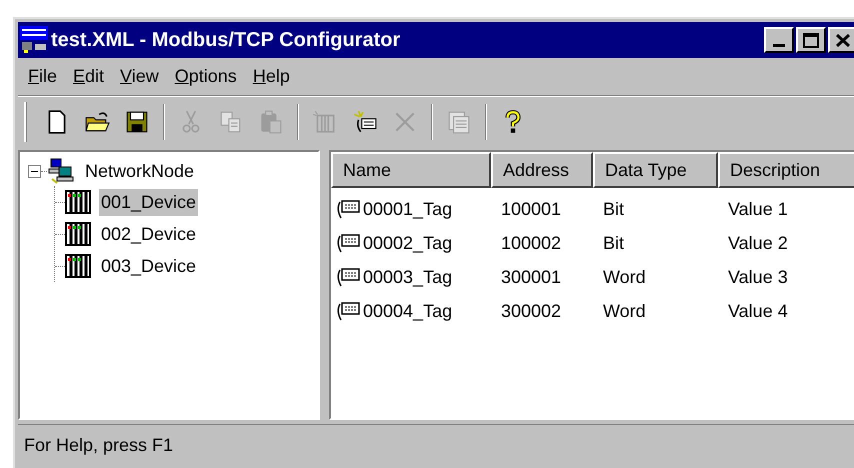 Image resolution: width=854 pixels, height=468 pixels. What do you see at coordinates (407, 311) in the screenshot?
I see `table-cell: 00004_Tag` at bounding box center [407, 311].